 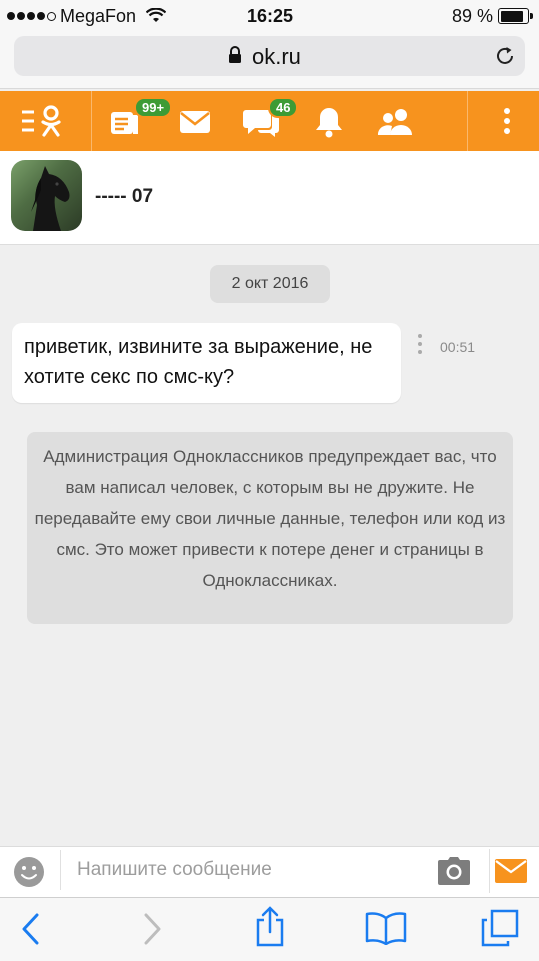 What do you see at coordinates (473, 16) in the screenshot?
I see `battery-percent: 89 %` at bounding box center [473, 16].